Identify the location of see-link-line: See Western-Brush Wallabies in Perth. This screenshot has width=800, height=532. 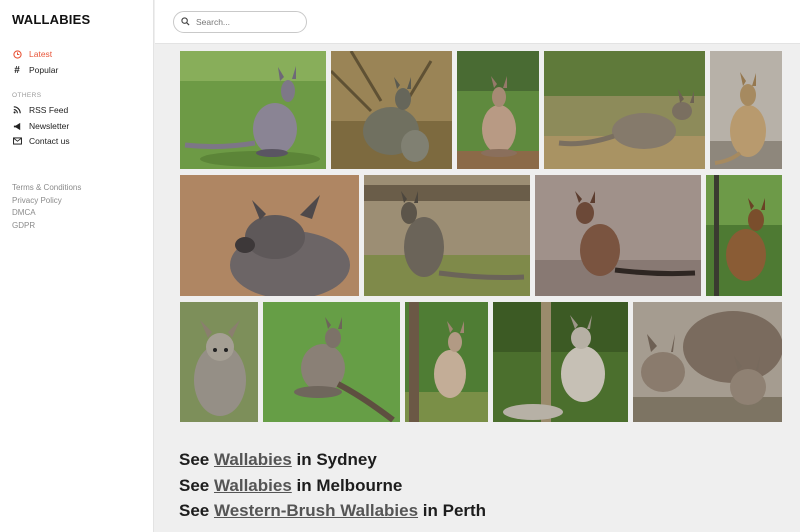
(332, 513).